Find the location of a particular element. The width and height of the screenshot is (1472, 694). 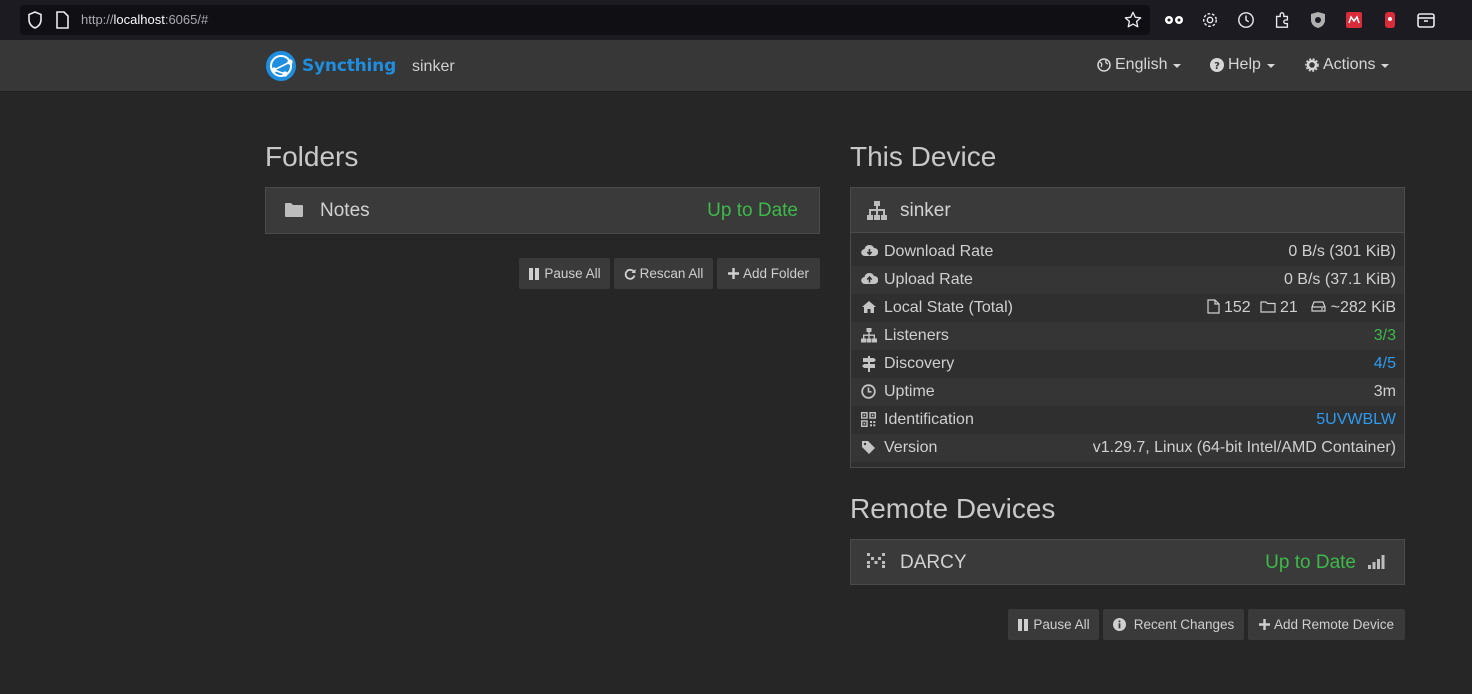

listeners-row: Listeners 3/3 is located at coordinates (1127, 336).